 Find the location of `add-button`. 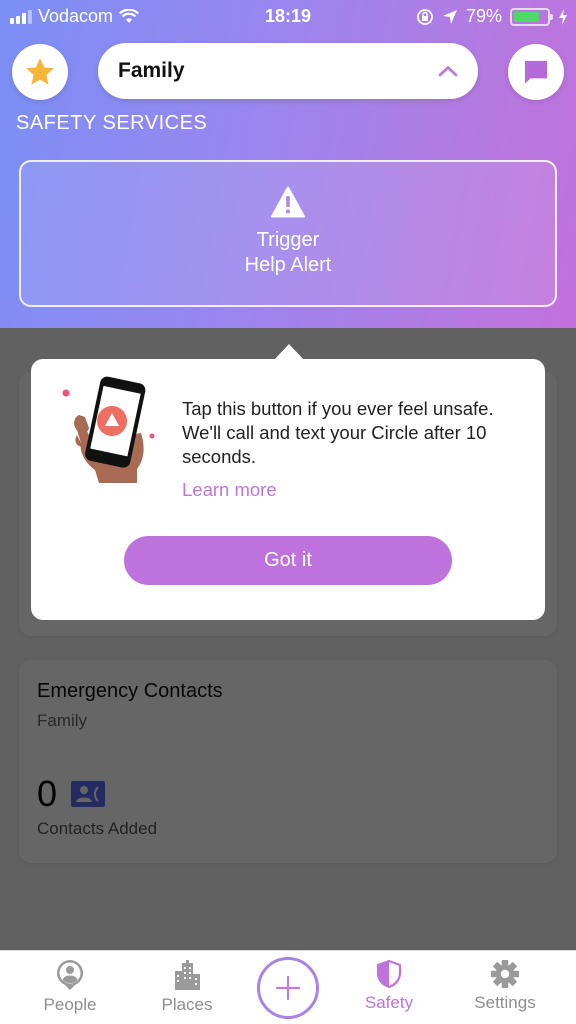

add-button is located at coordinates (288, 988).